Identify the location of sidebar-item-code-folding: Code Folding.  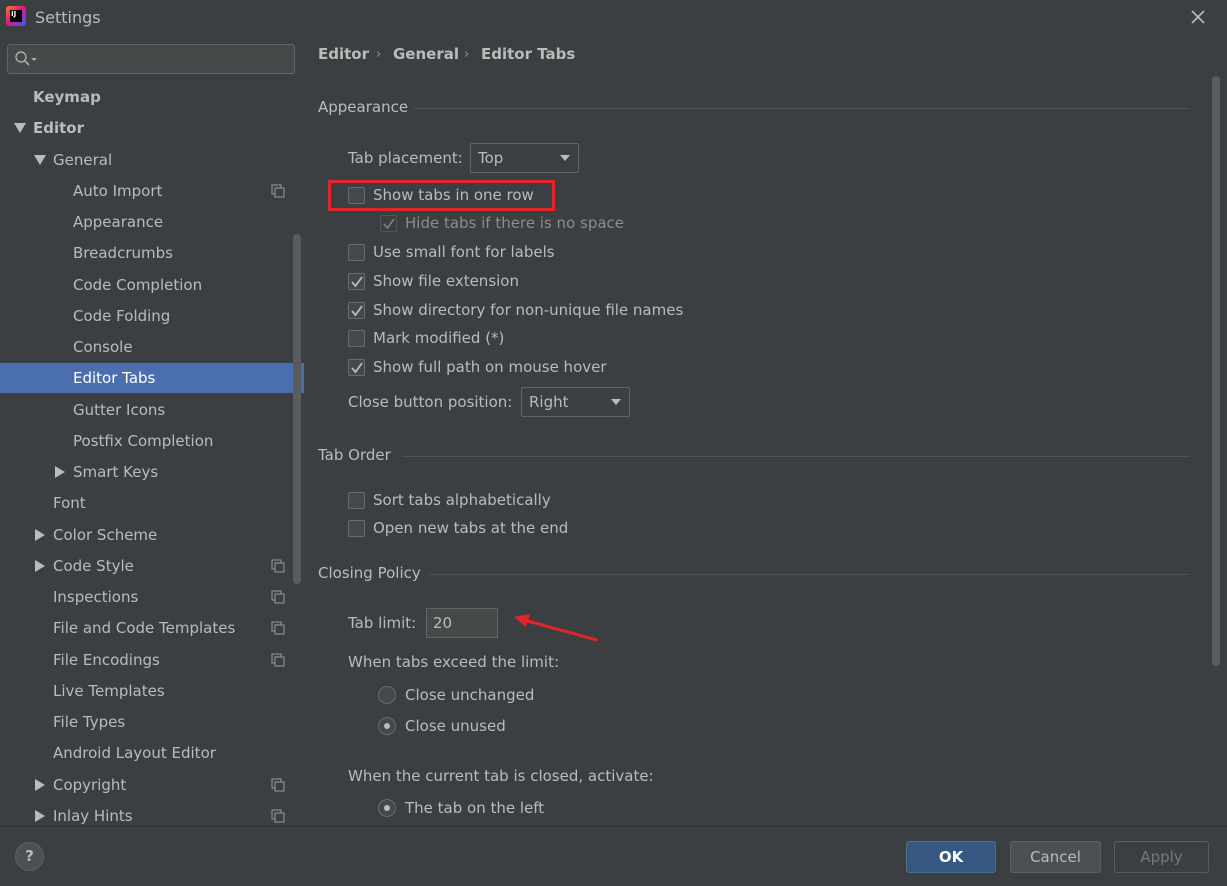
(152, 316).